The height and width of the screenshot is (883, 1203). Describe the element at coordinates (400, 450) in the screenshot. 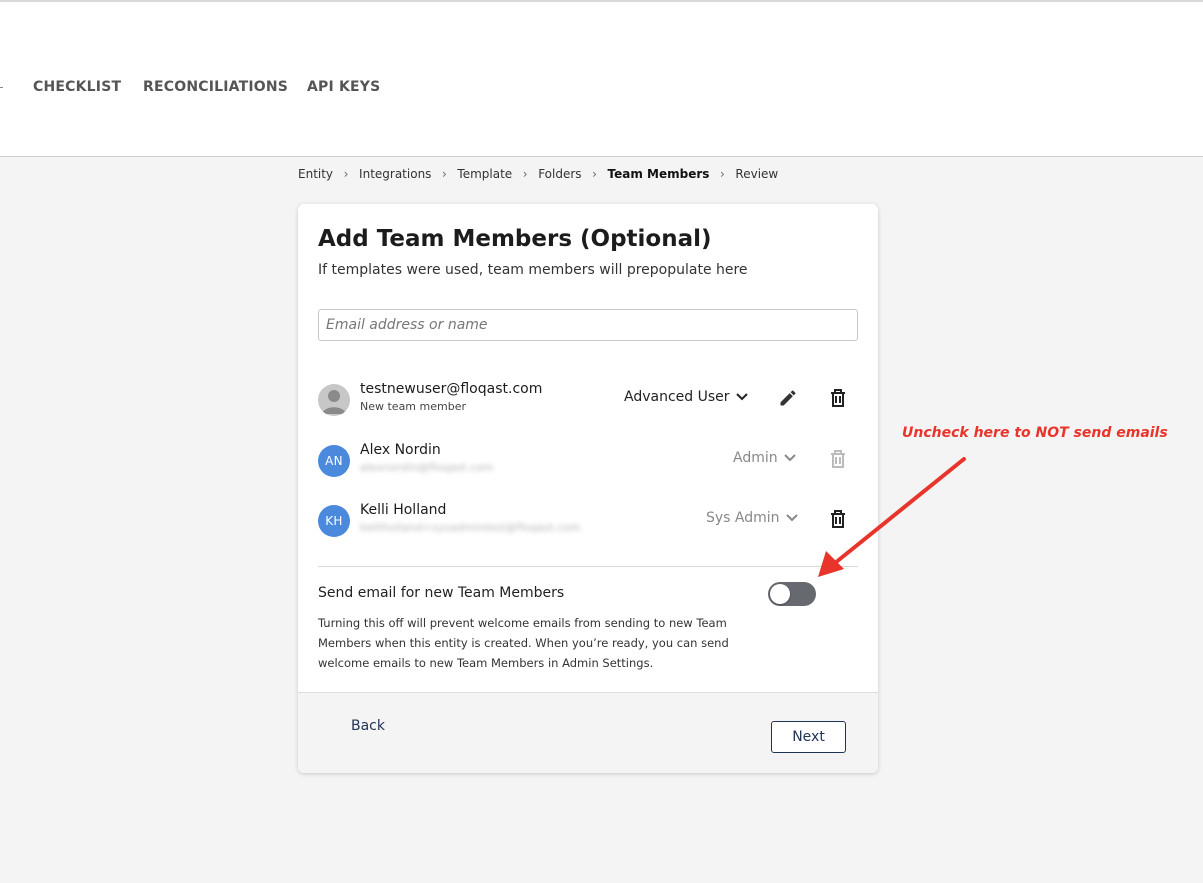

I see `member-name: Alex Nordin` at that location.